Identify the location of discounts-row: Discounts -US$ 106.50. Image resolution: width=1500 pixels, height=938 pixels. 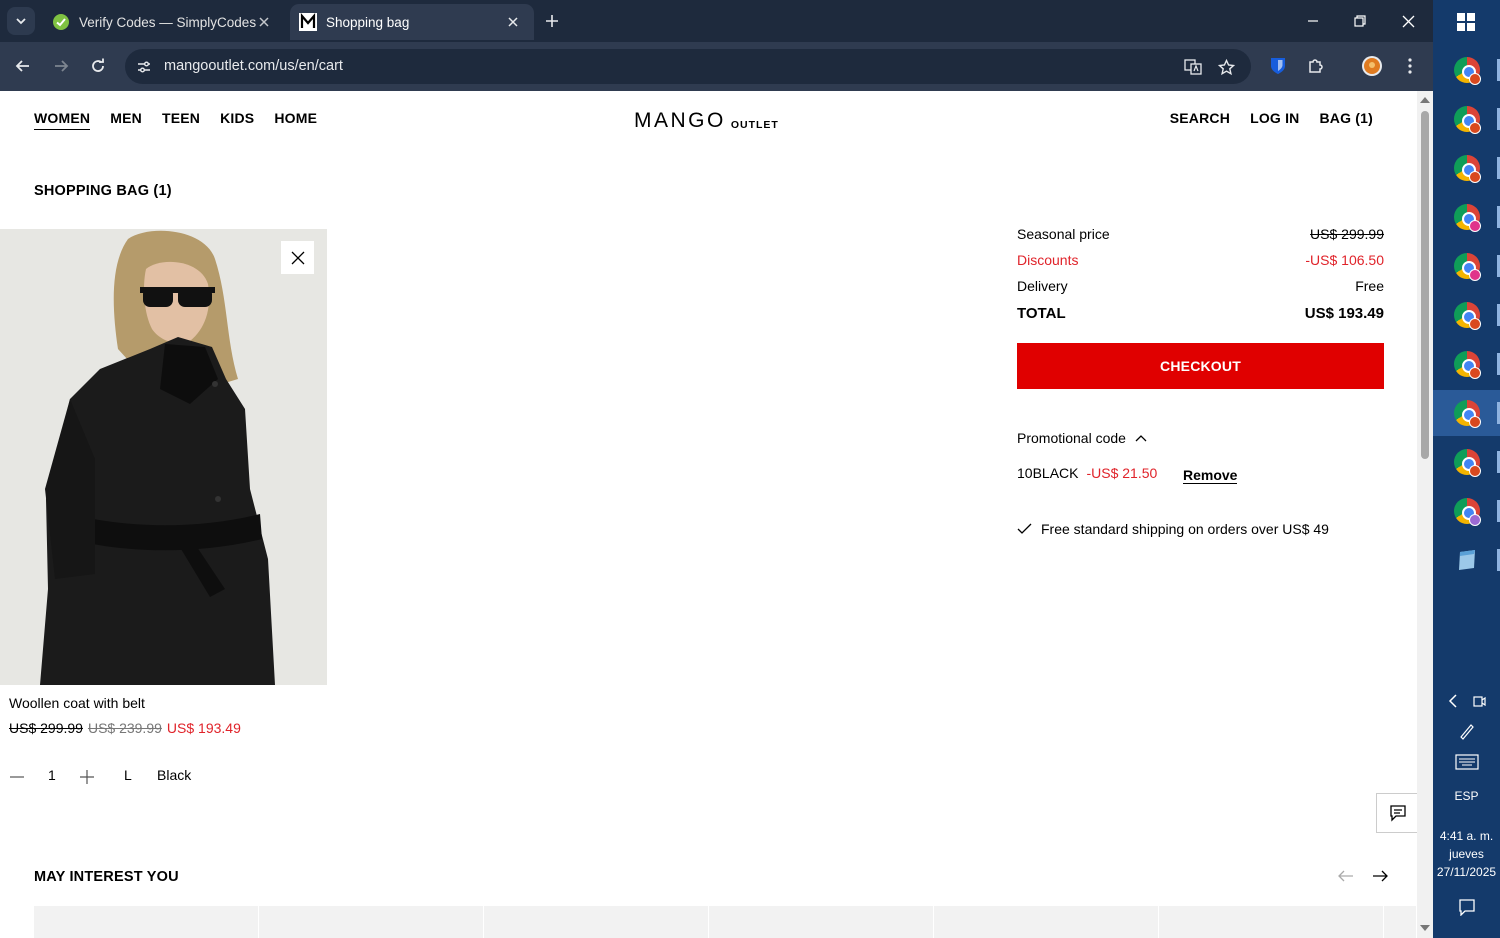
(1200, 260).